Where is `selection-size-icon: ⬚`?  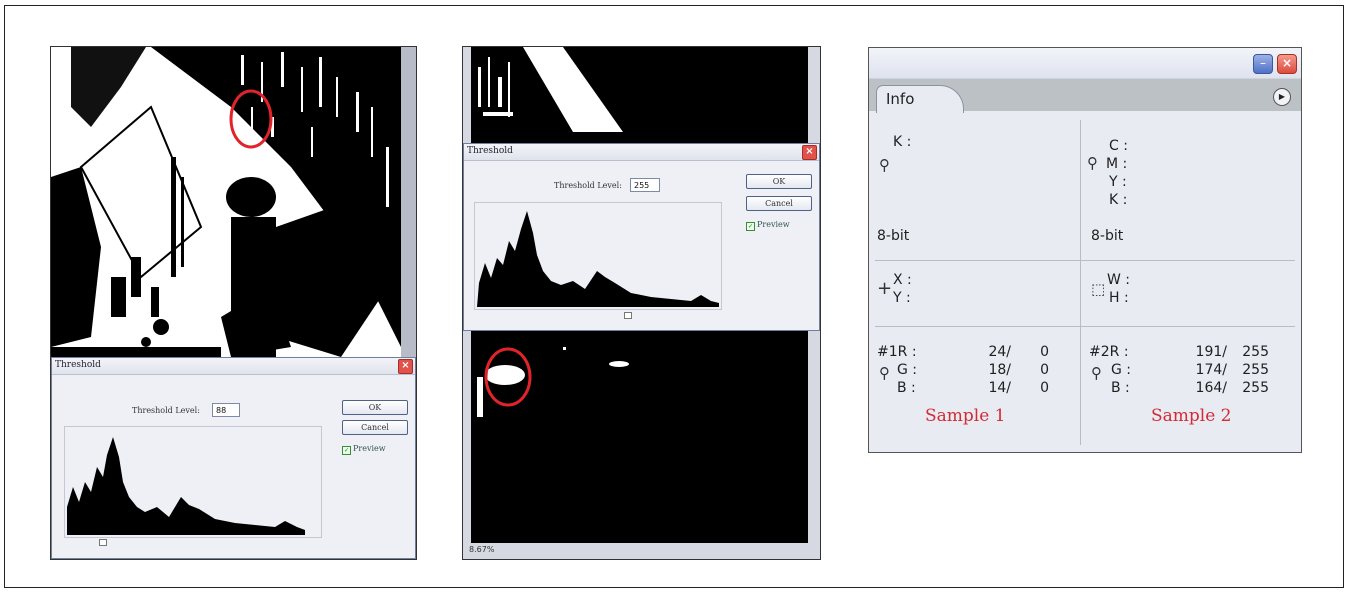 selection-size-icon: ⬚ is located at coordinates (1098, 289).